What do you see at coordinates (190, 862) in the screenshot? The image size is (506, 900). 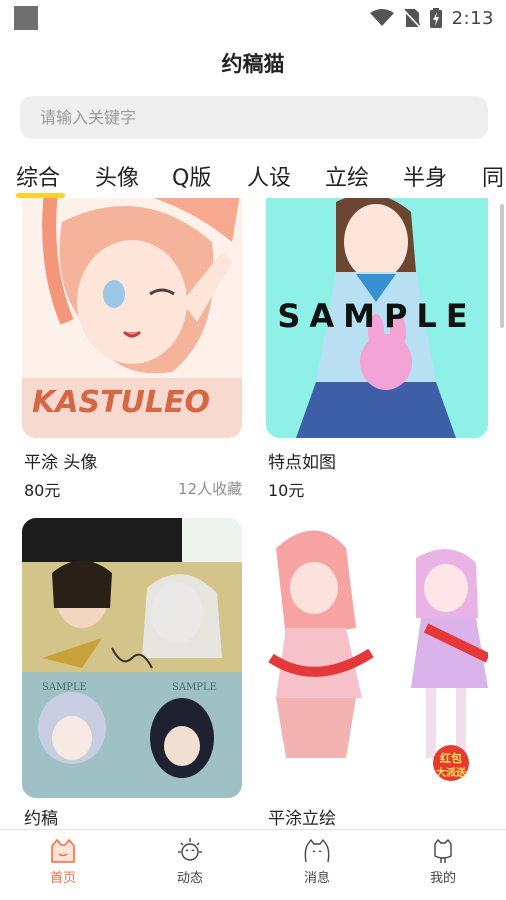 I see `nav-feed: 动态` at bounding box center [190, 862].